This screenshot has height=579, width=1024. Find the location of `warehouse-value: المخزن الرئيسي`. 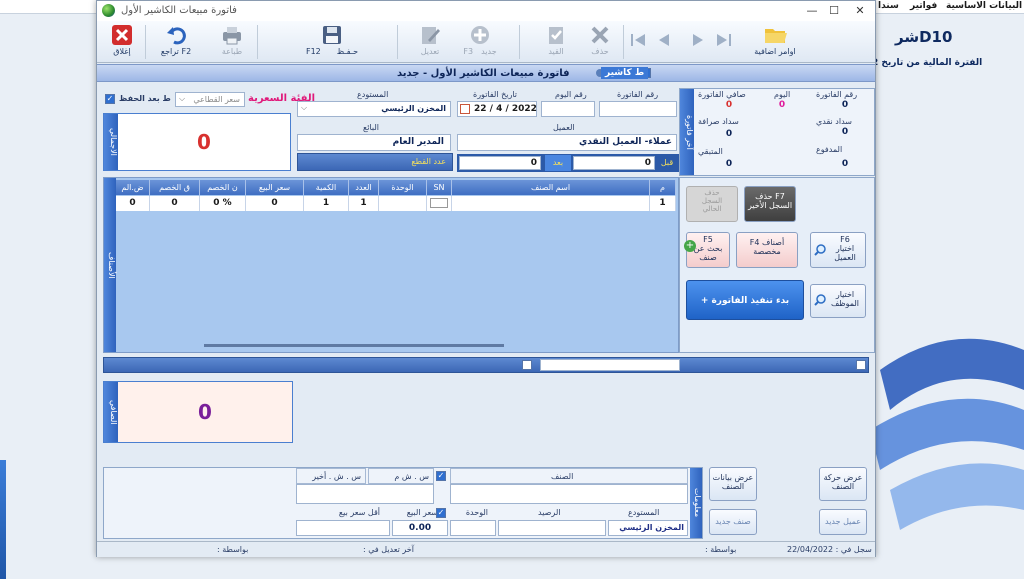

warehouse-value: المخزن الرئيسي is located at coordinates (413, 108).